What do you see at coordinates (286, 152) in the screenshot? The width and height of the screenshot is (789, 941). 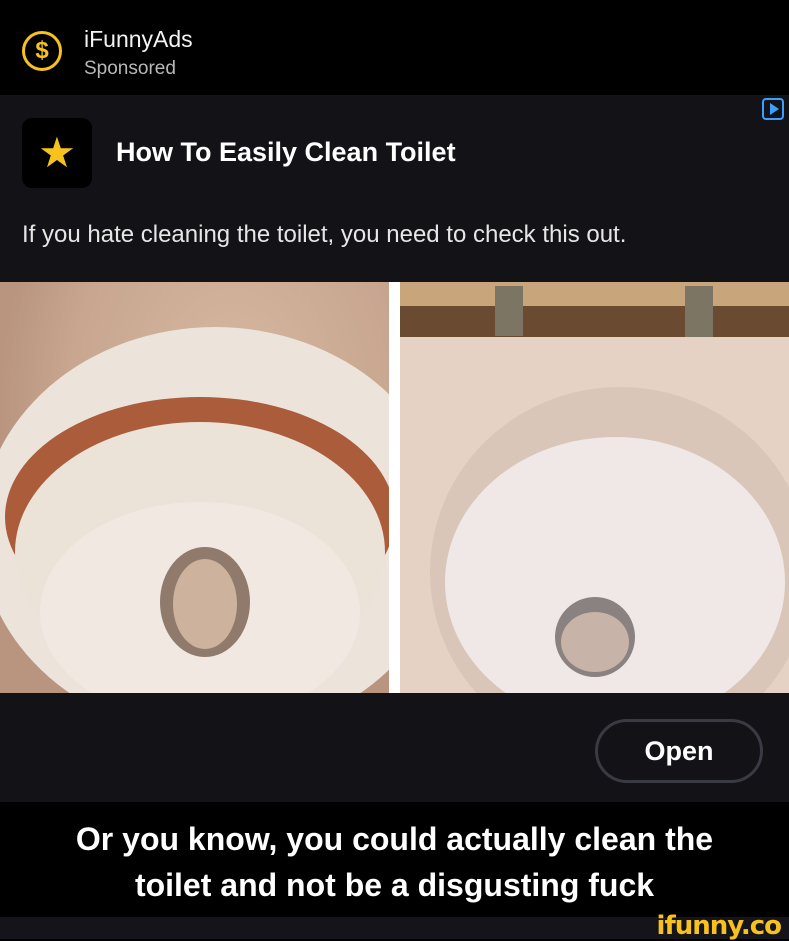 I see `ad-title: How To Easily Clean Toilet` at bounding box center [286, 152].